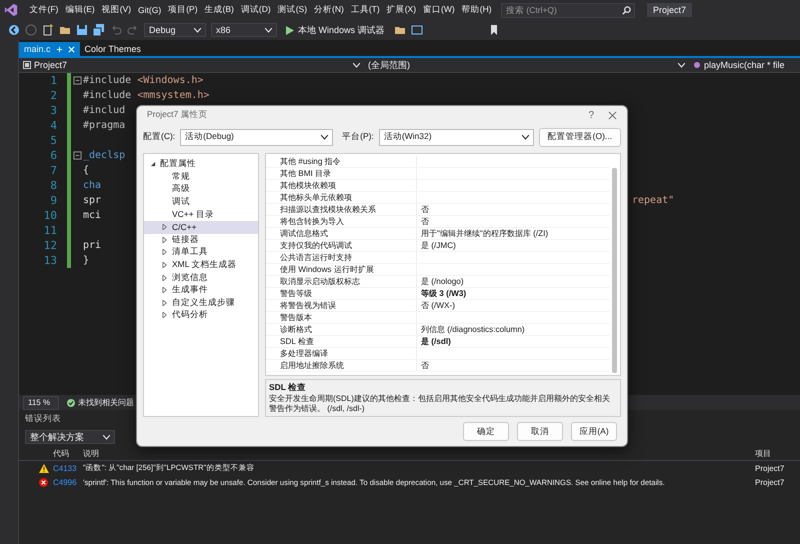 This screenshot has width=800, height=544. I want to click on search-icon, so click(627, 10).